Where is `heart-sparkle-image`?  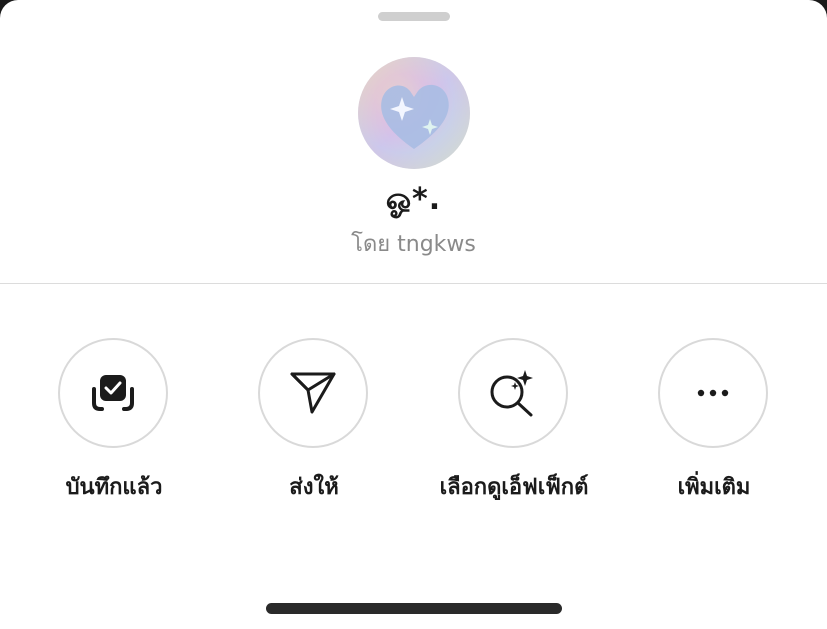 heart-sparkle-image is located at coordinates (414, 113).